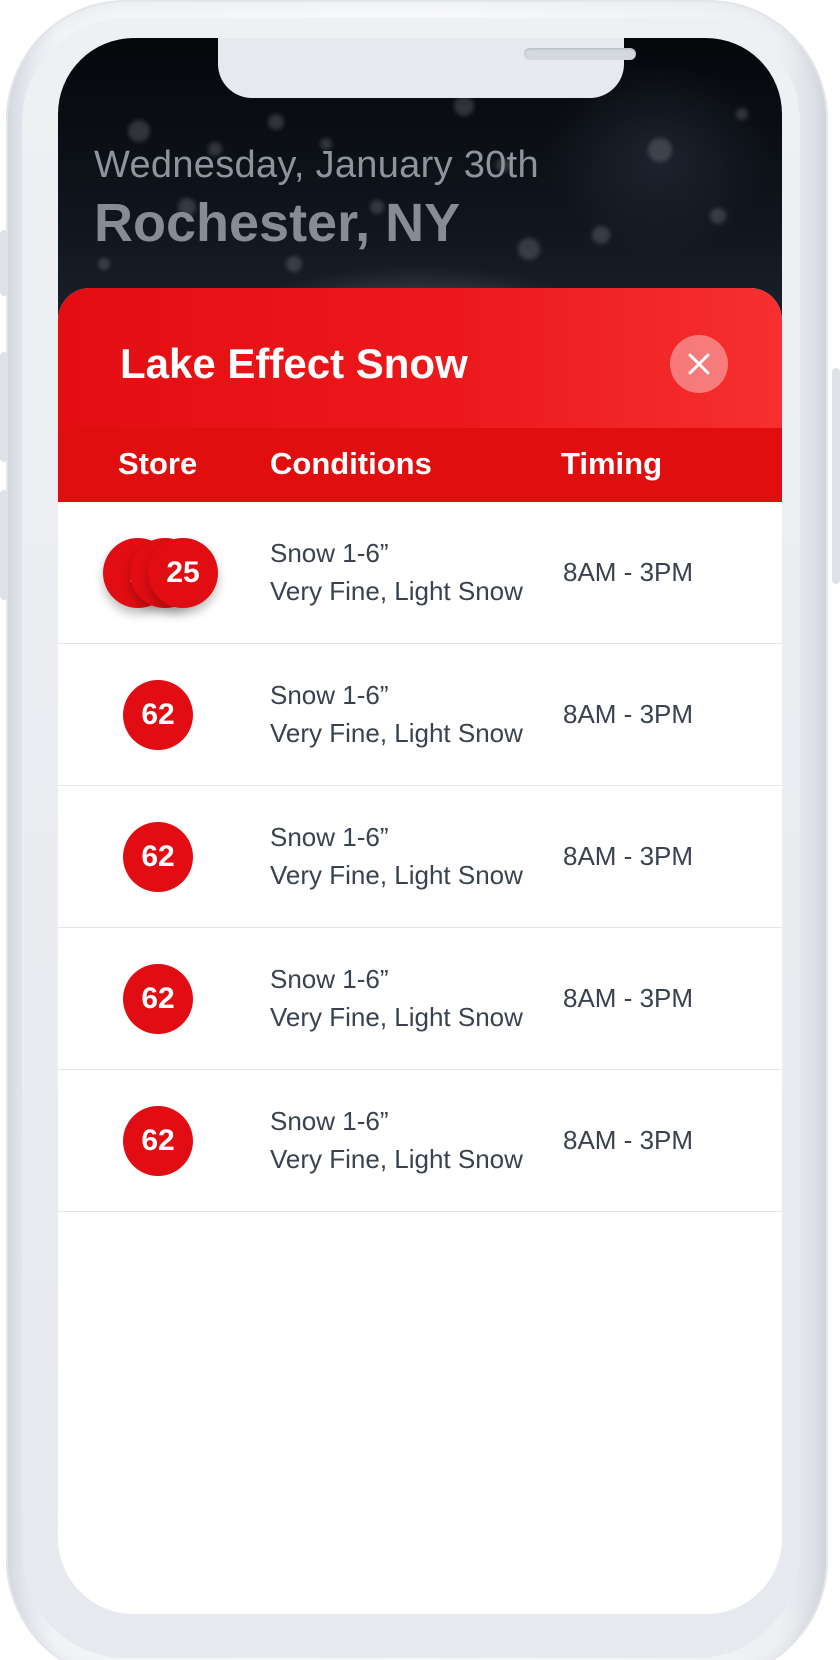 The height and width of the screenshot is (1660, 840). I want to click on volume-up-button, so click(4, 407).